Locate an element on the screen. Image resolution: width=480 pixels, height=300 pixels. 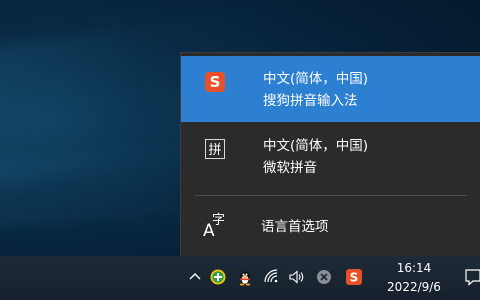
disconnected-x-icon is located at coordinates (324, 277).